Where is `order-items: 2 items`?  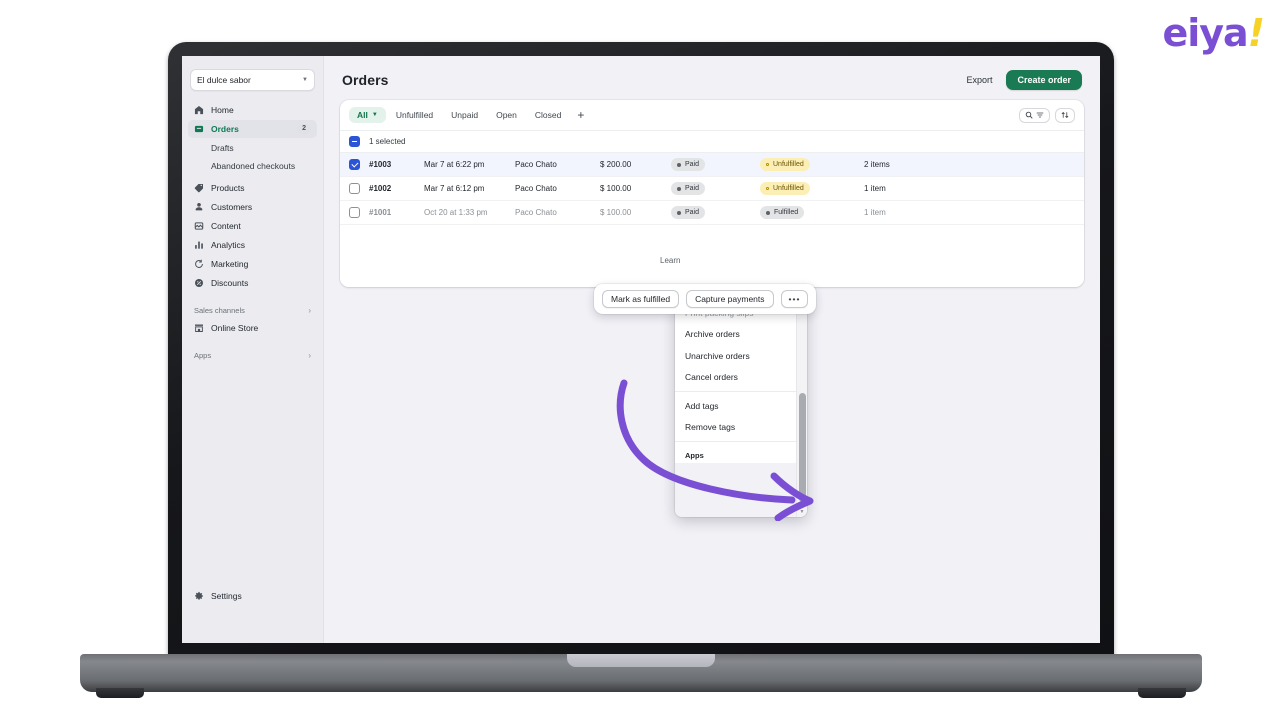
order-items: 2 items is located at coordinates (877, 164).